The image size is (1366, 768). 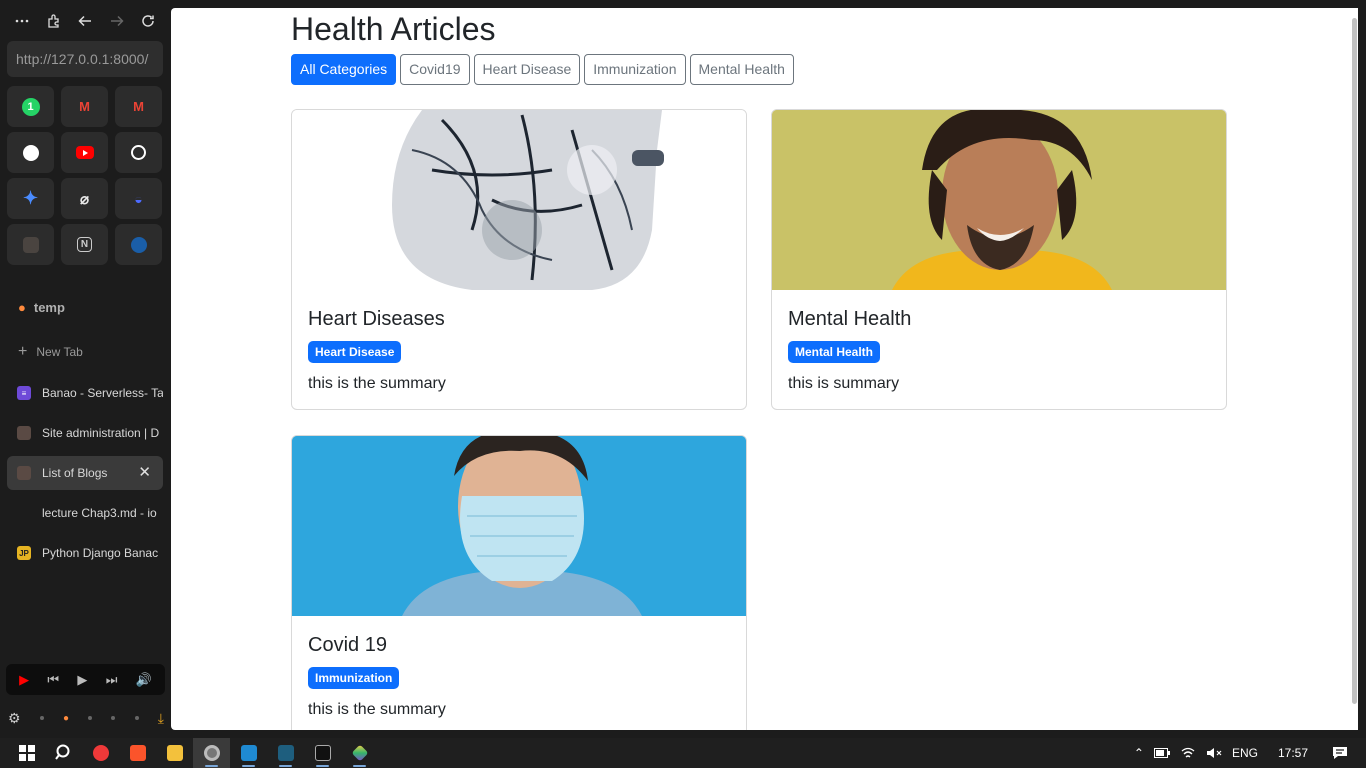 I want to click on pinned-whatsapp: 1, so click(x=30, y=106).